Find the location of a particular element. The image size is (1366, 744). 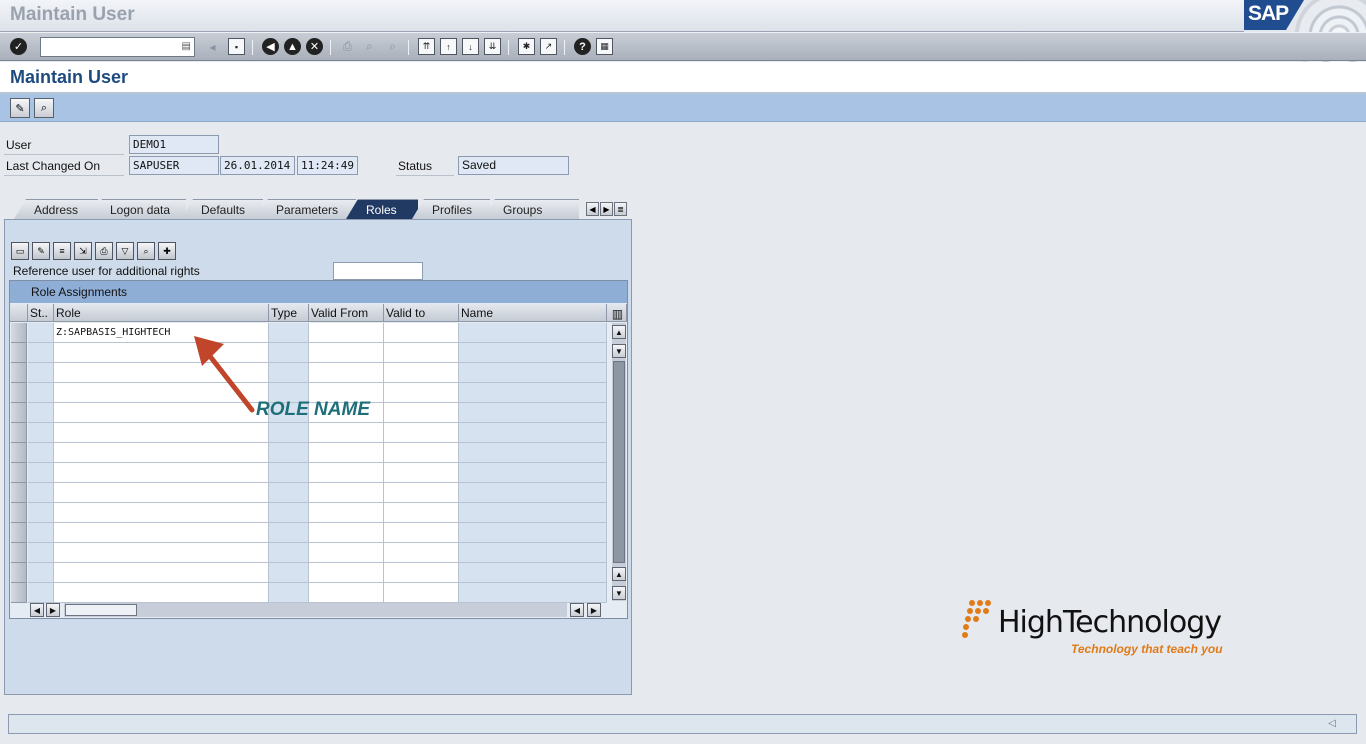

tab-groups: Groups is located at coordinates (531, 209).